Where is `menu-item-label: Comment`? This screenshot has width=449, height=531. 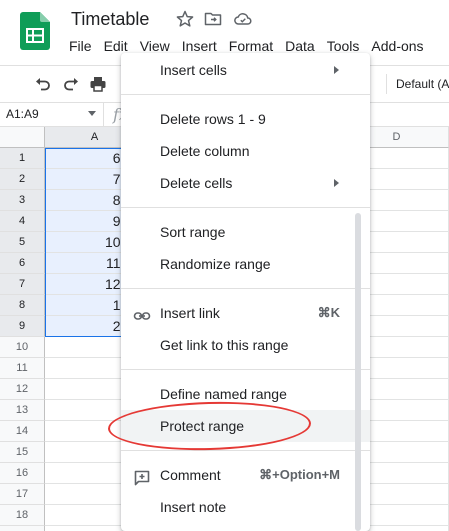 menu-item-label: Comment is located at coordinates (190, 475).